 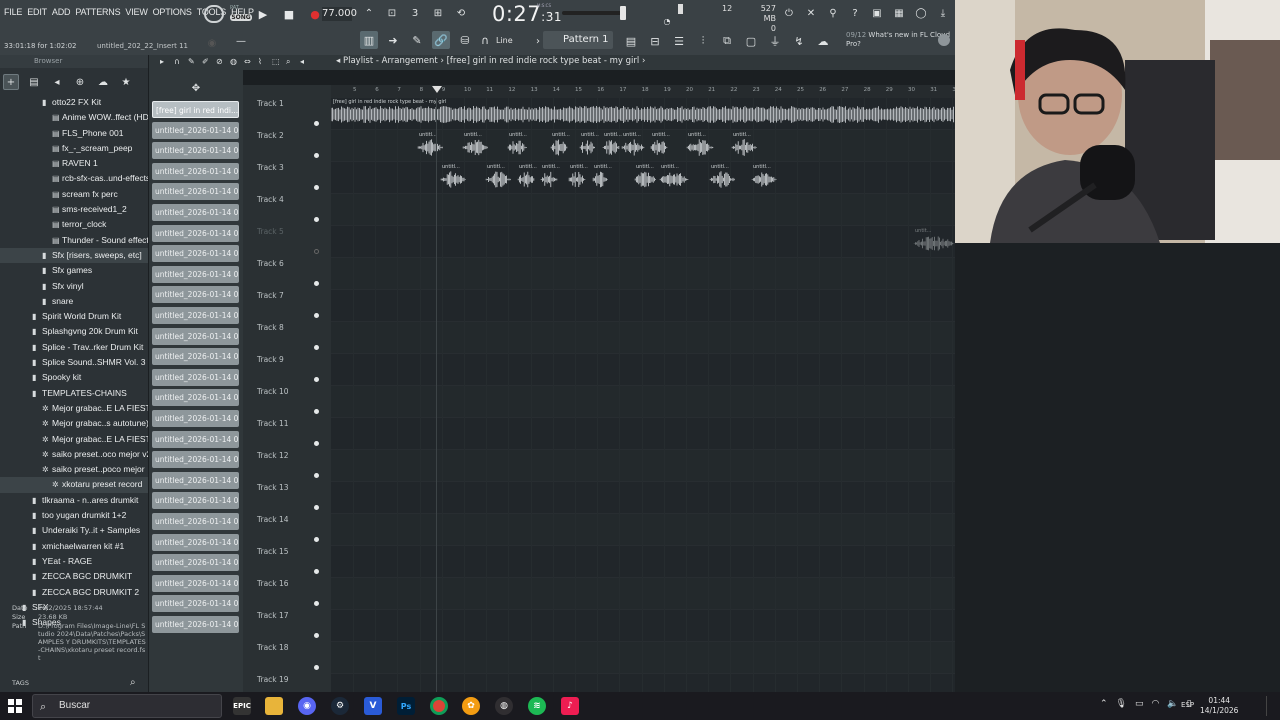 I want to click on pat-song-switch: PAT SONG, so click(x=241, y=14).